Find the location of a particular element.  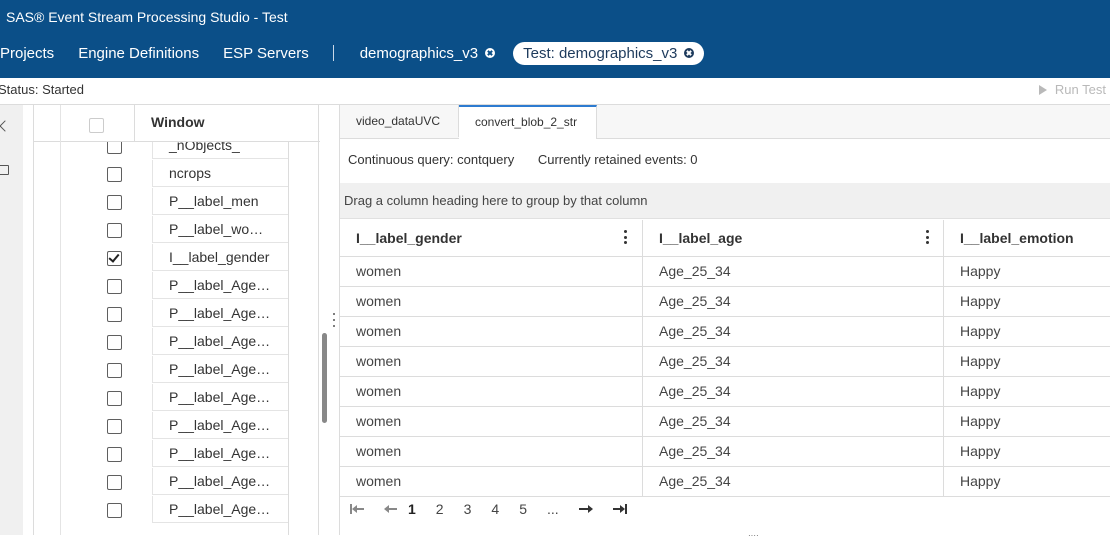

run-test-label: Run Test is located at coordinates (1080, 89).